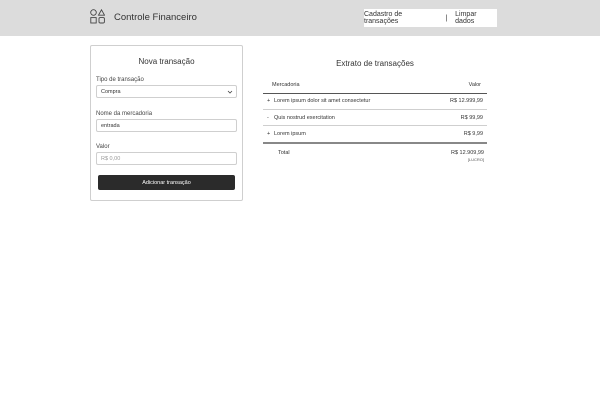 The height and width of the screenshot is (400, 600). I want to click on nome-input: entrada, so click(166, 125).